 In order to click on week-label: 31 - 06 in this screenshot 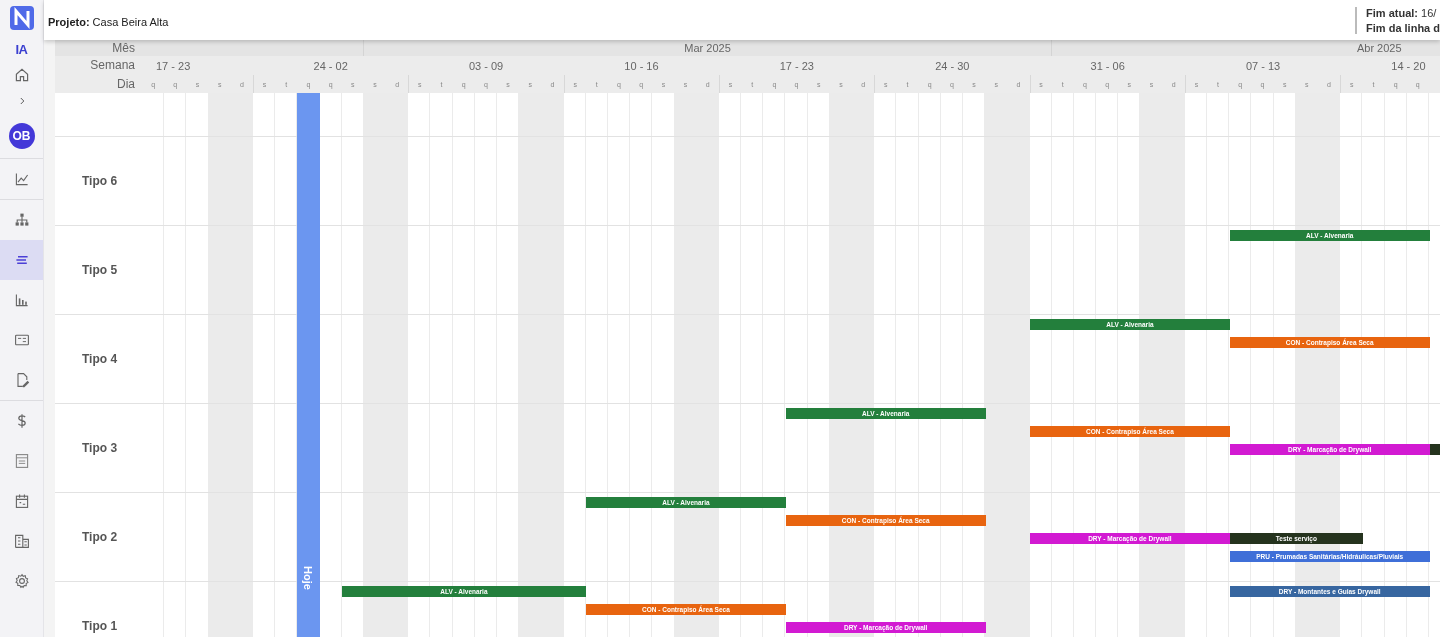, I will do `click(1107, 65)`.